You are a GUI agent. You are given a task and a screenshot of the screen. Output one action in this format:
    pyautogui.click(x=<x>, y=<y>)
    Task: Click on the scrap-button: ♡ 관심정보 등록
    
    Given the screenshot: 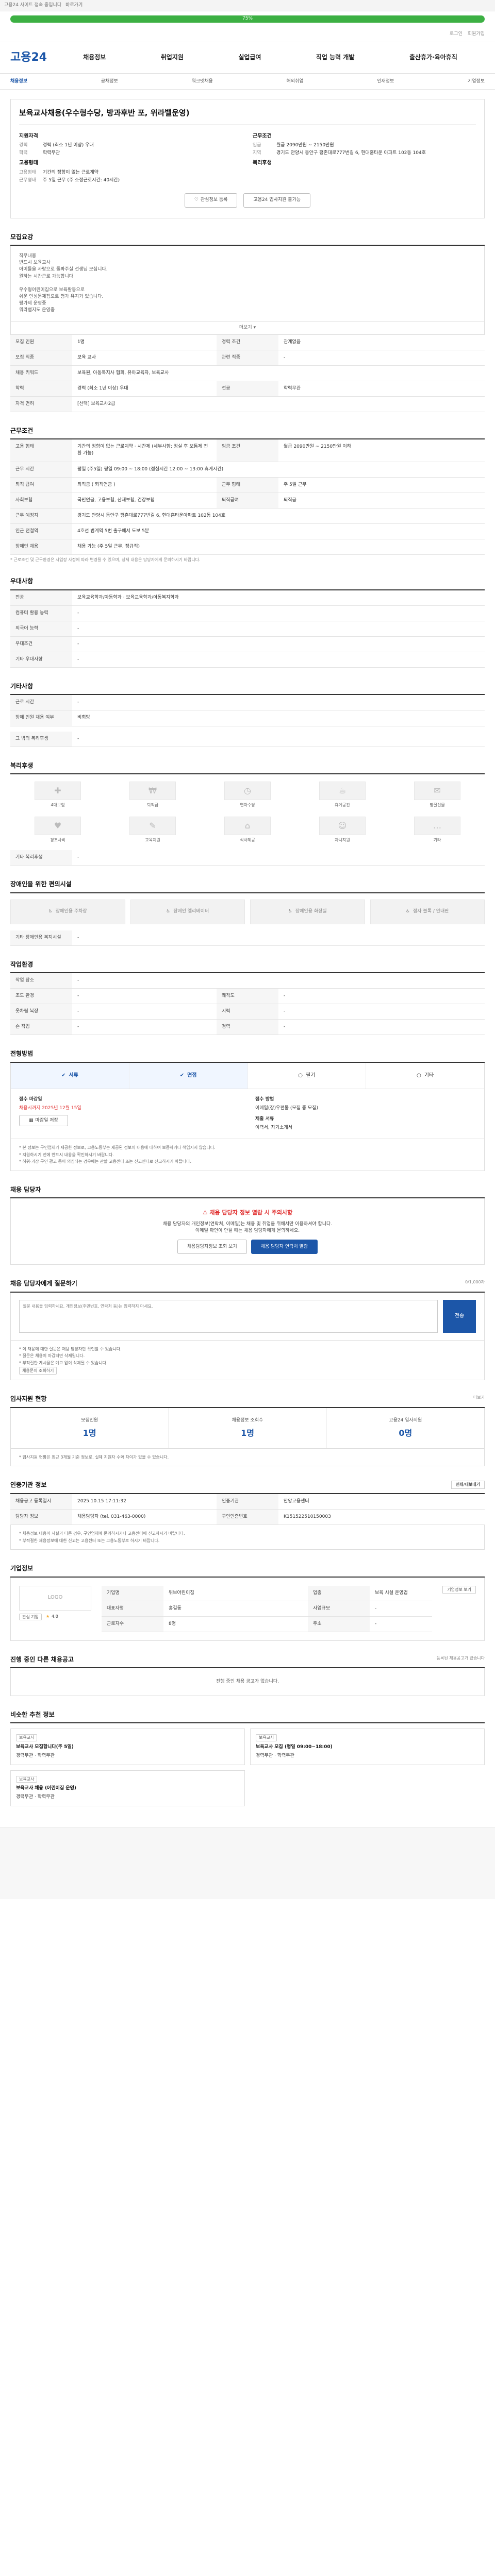 What is the action you would take?
    pyautogui.click(x=211, y=200)
    